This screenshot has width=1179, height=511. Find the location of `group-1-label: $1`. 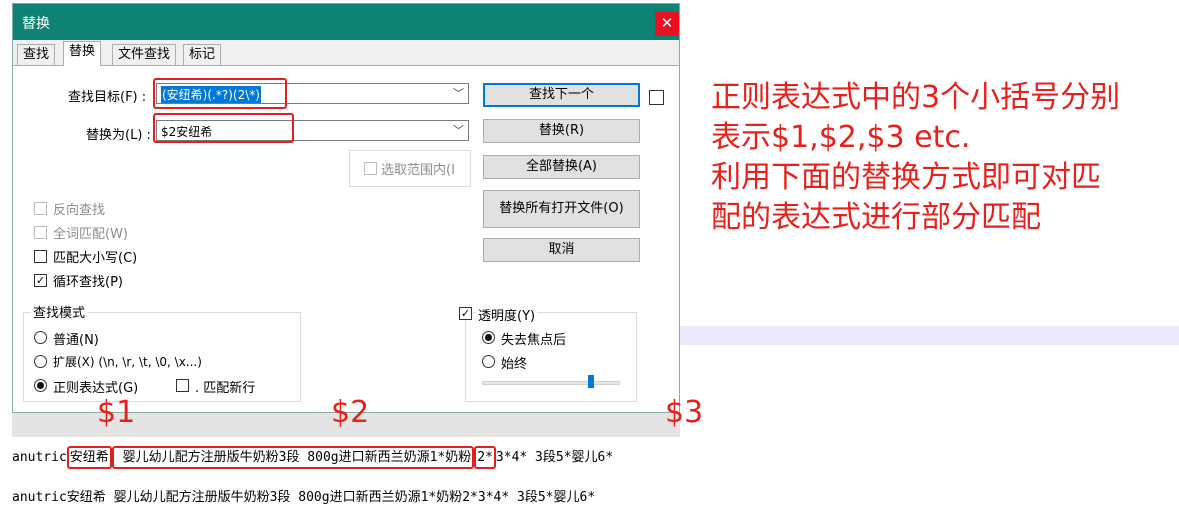

group-1-label: $1 is located at coordinates (116, 412).